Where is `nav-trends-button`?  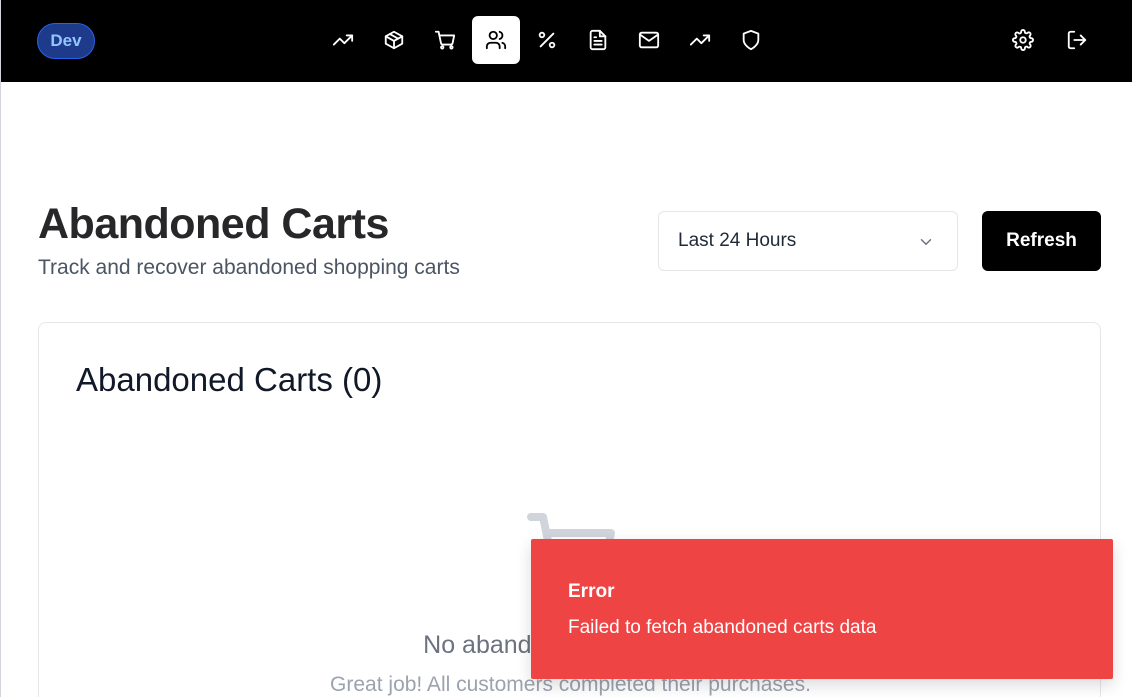
nav-trends-button is located at coordinates (700, 40).